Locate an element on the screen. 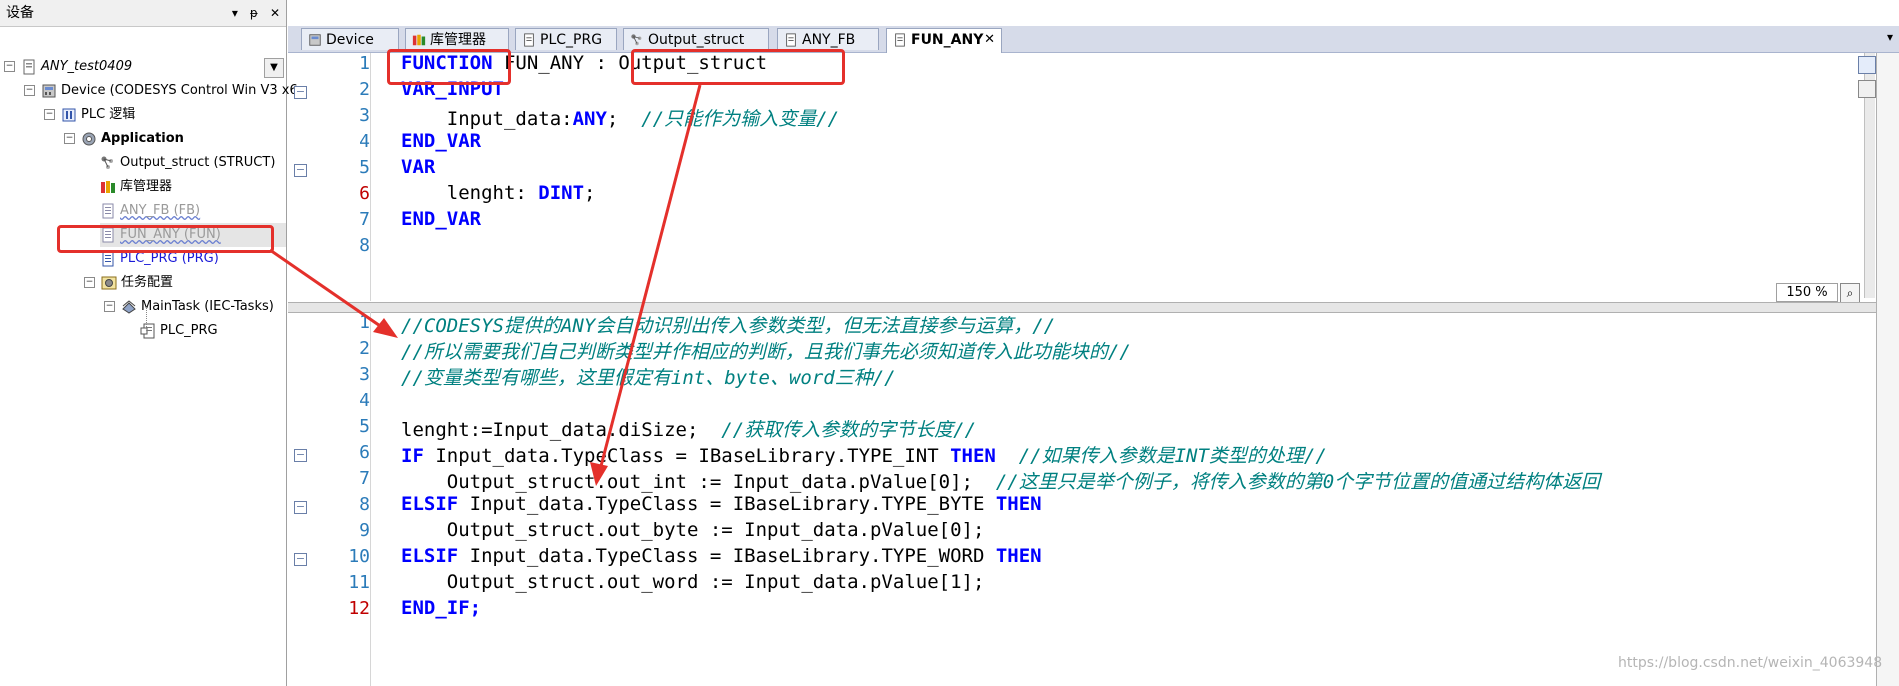 This screenshot has width=1899, height=686. tree-item-main-task: − MainTask (IEC-Tasks) is located at coordinates (189, 307).